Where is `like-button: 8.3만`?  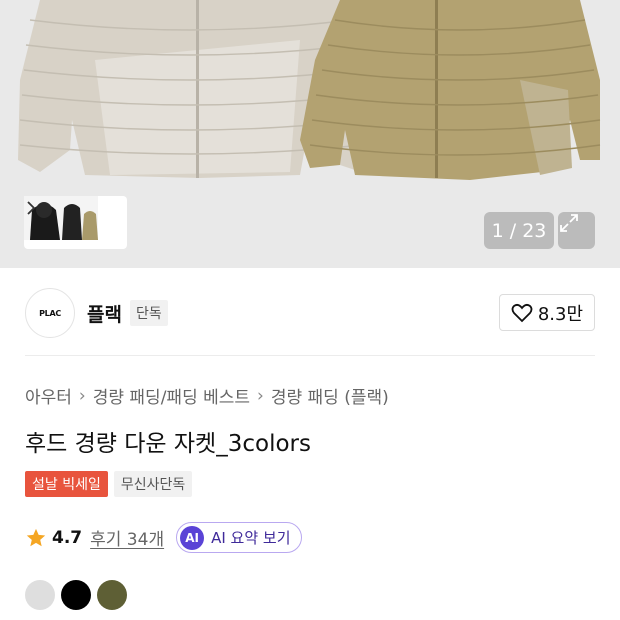
like-button: 8.3만 is located at coordinates (546, 312).